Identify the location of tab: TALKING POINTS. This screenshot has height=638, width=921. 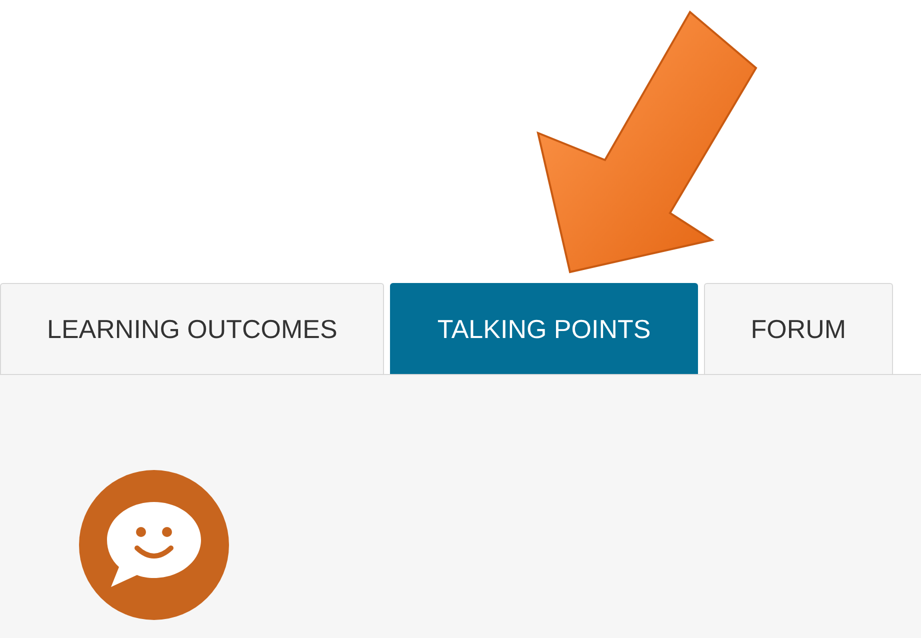
(544, 328).